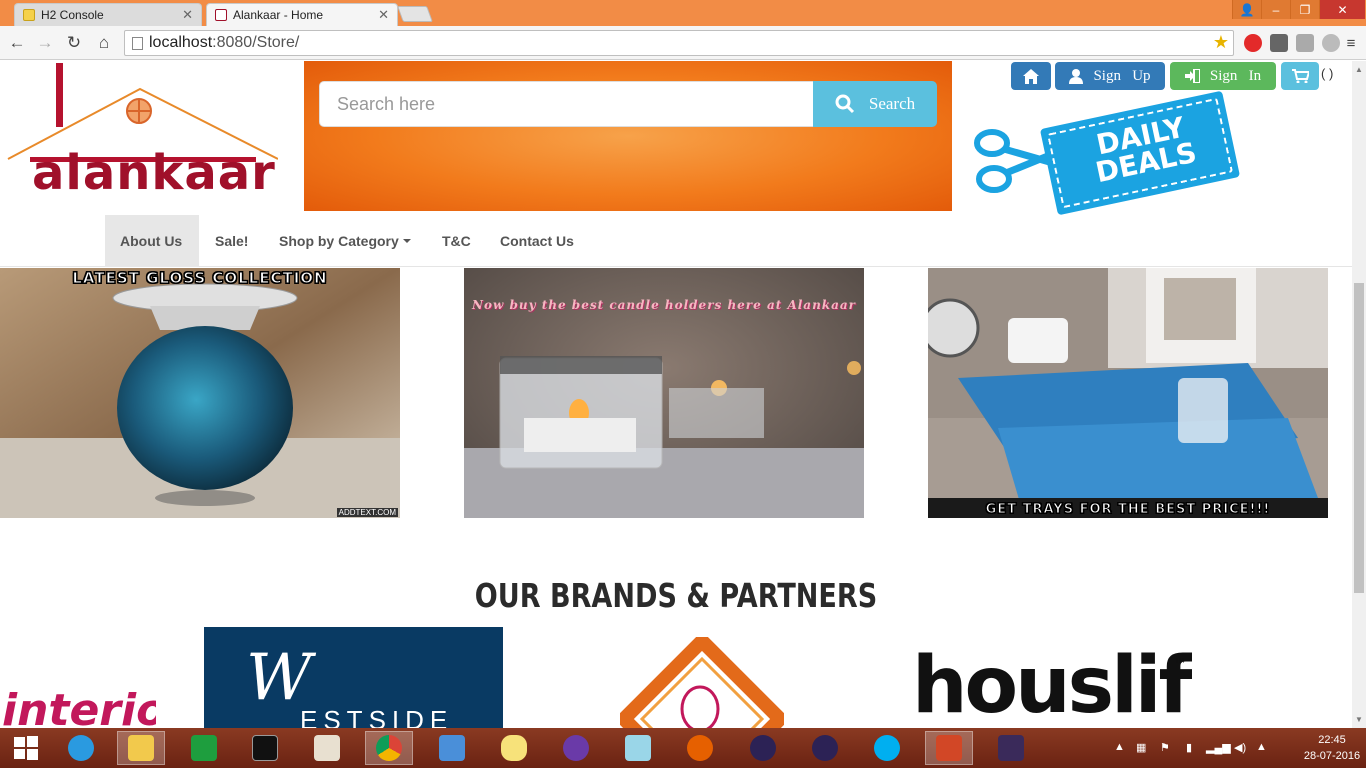  Describe the element at coordinates (1218, 747) in the screenshot. I see `signal-icon: ▂▄▆` at that location.